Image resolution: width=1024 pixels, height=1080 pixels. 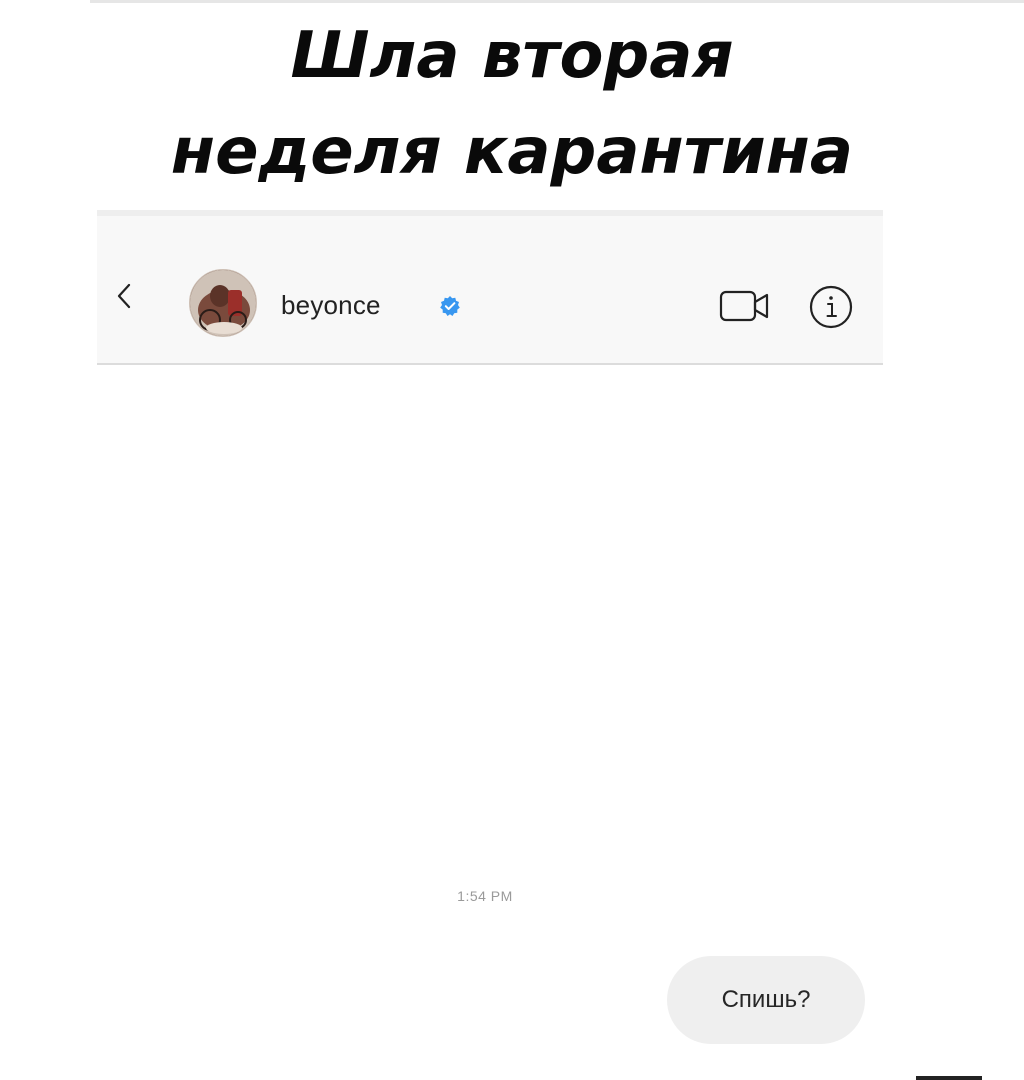 What do you see at coordinates (450, 306) in the screenshot?
I see `verified-badge-icon` at bounding box center [450, 306].